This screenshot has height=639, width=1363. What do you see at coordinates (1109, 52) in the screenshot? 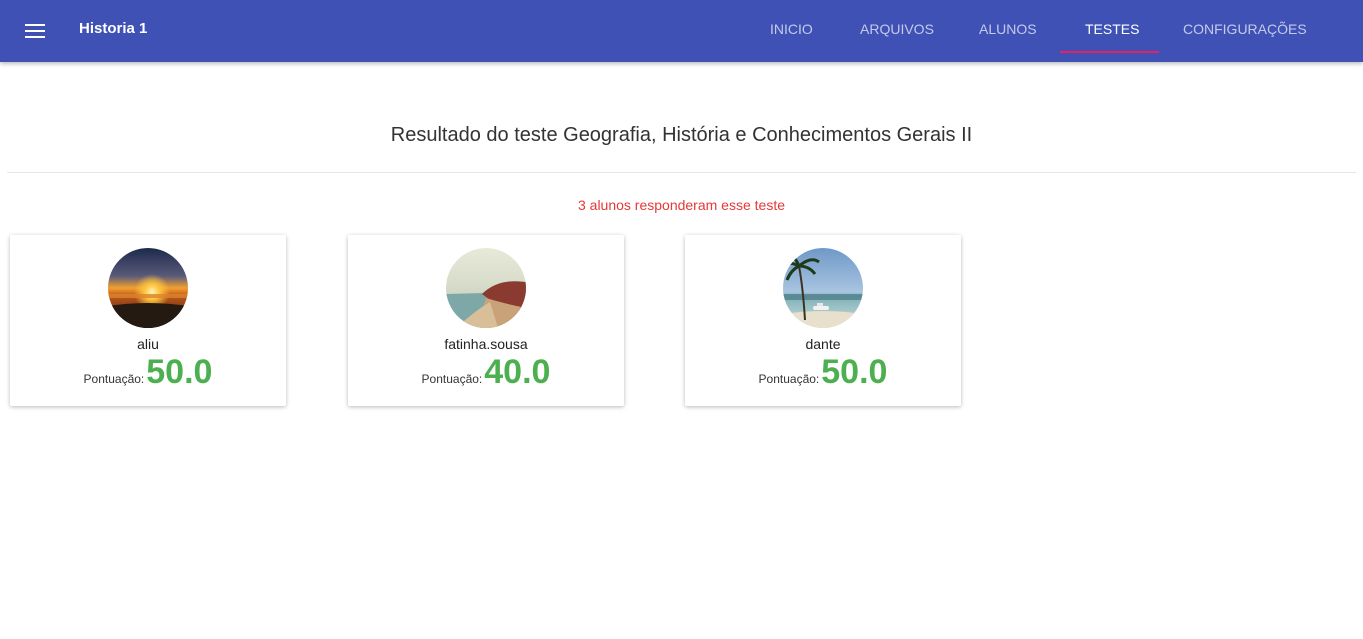
I see `active-tab-indicator` at bounding box center [1109, 52].